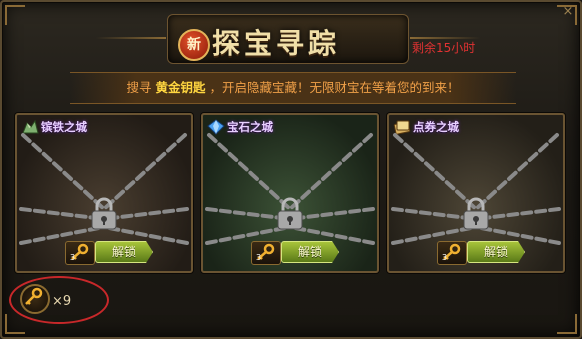 This screenshot has width=582, height=339. I want to click on new-badge: 新, so click(194, 45).